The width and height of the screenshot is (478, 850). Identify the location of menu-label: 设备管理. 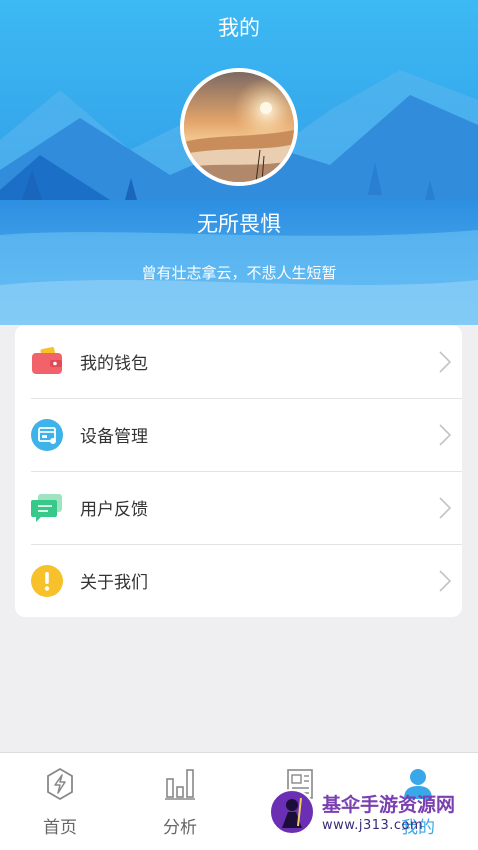
(114, 437).